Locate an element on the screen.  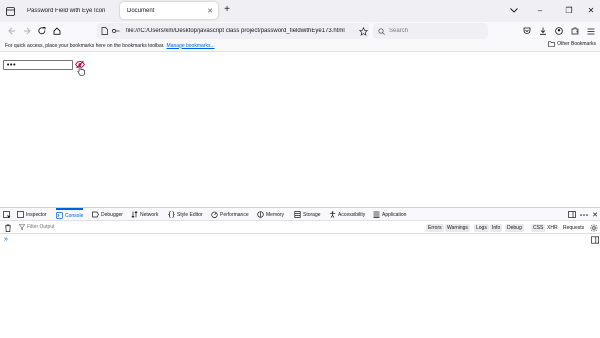
tab-memory: Memory is located at coordinates (270, 214).